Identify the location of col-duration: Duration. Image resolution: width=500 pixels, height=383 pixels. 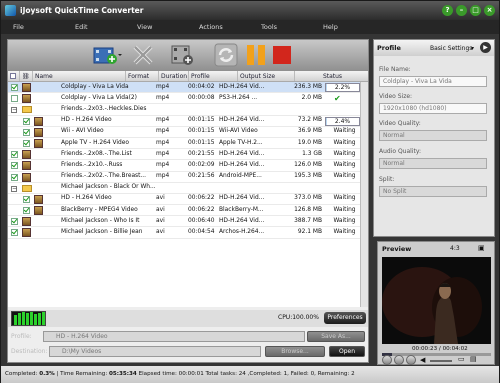
(174, 76).